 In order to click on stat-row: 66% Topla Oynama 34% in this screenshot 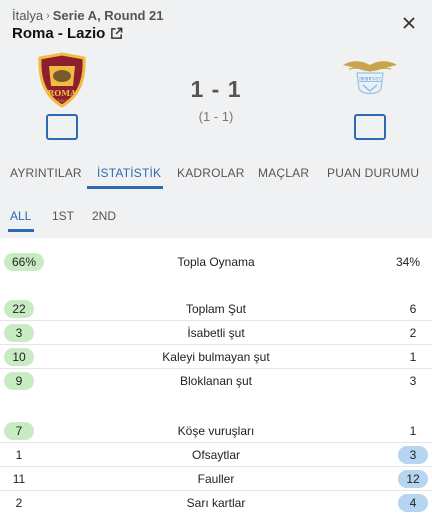, I will do `click(216, 262)`.